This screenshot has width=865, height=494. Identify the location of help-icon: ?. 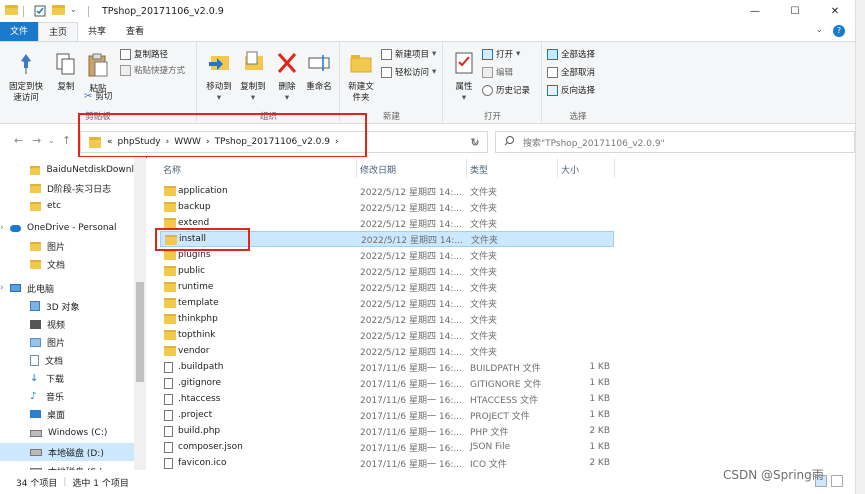
(839, 31).